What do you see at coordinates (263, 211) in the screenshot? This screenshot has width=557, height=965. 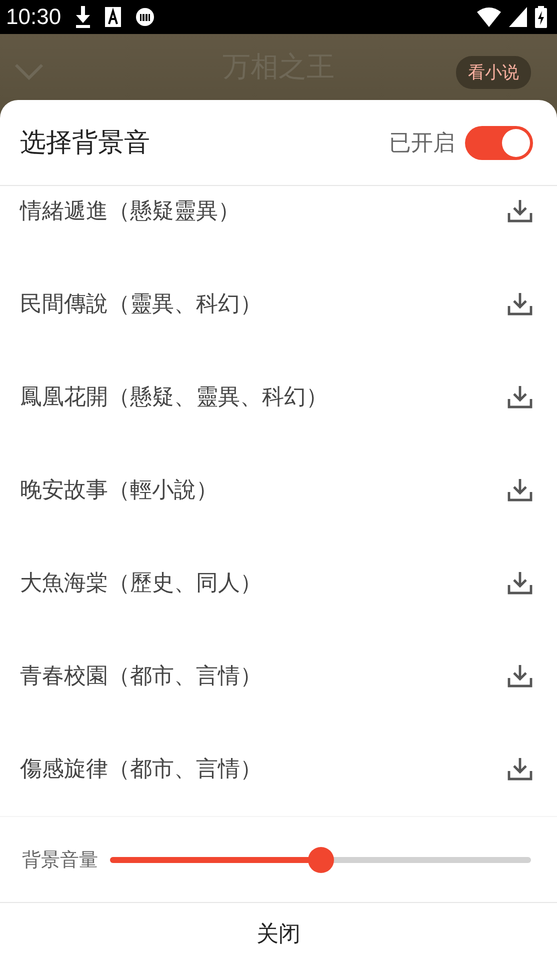 I see `sound-name: 情緒遞進（懸疑靈異）` at bounding box center [263, 211].